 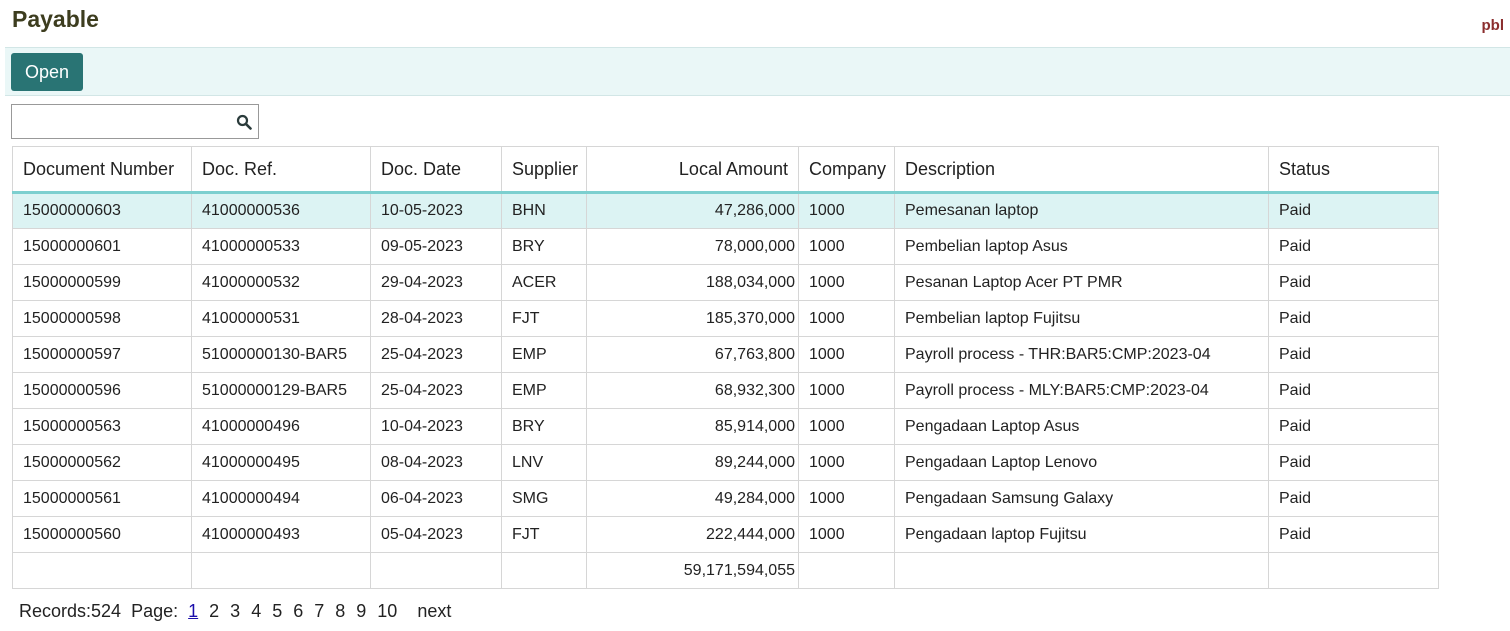 I want to click on page-link-7: 7, so click(x=319, y=611).